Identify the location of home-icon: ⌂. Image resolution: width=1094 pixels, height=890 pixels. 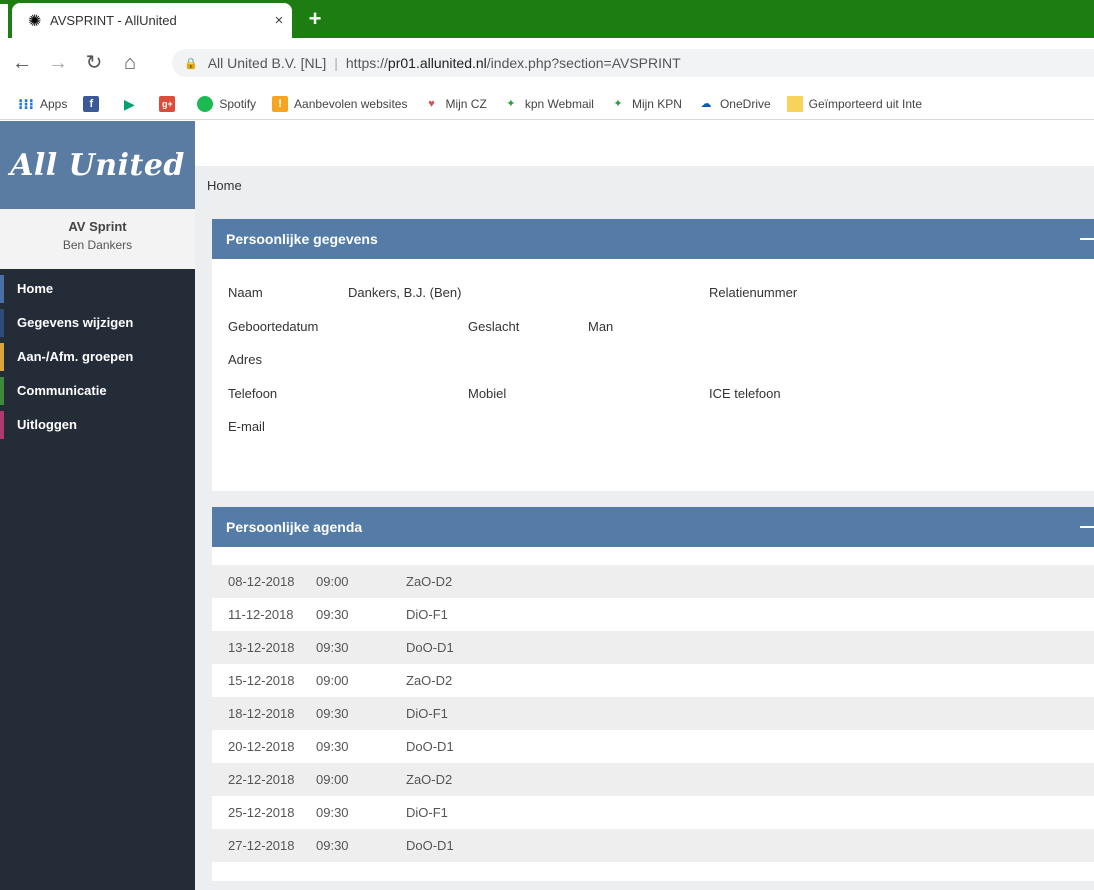
(130, 63).